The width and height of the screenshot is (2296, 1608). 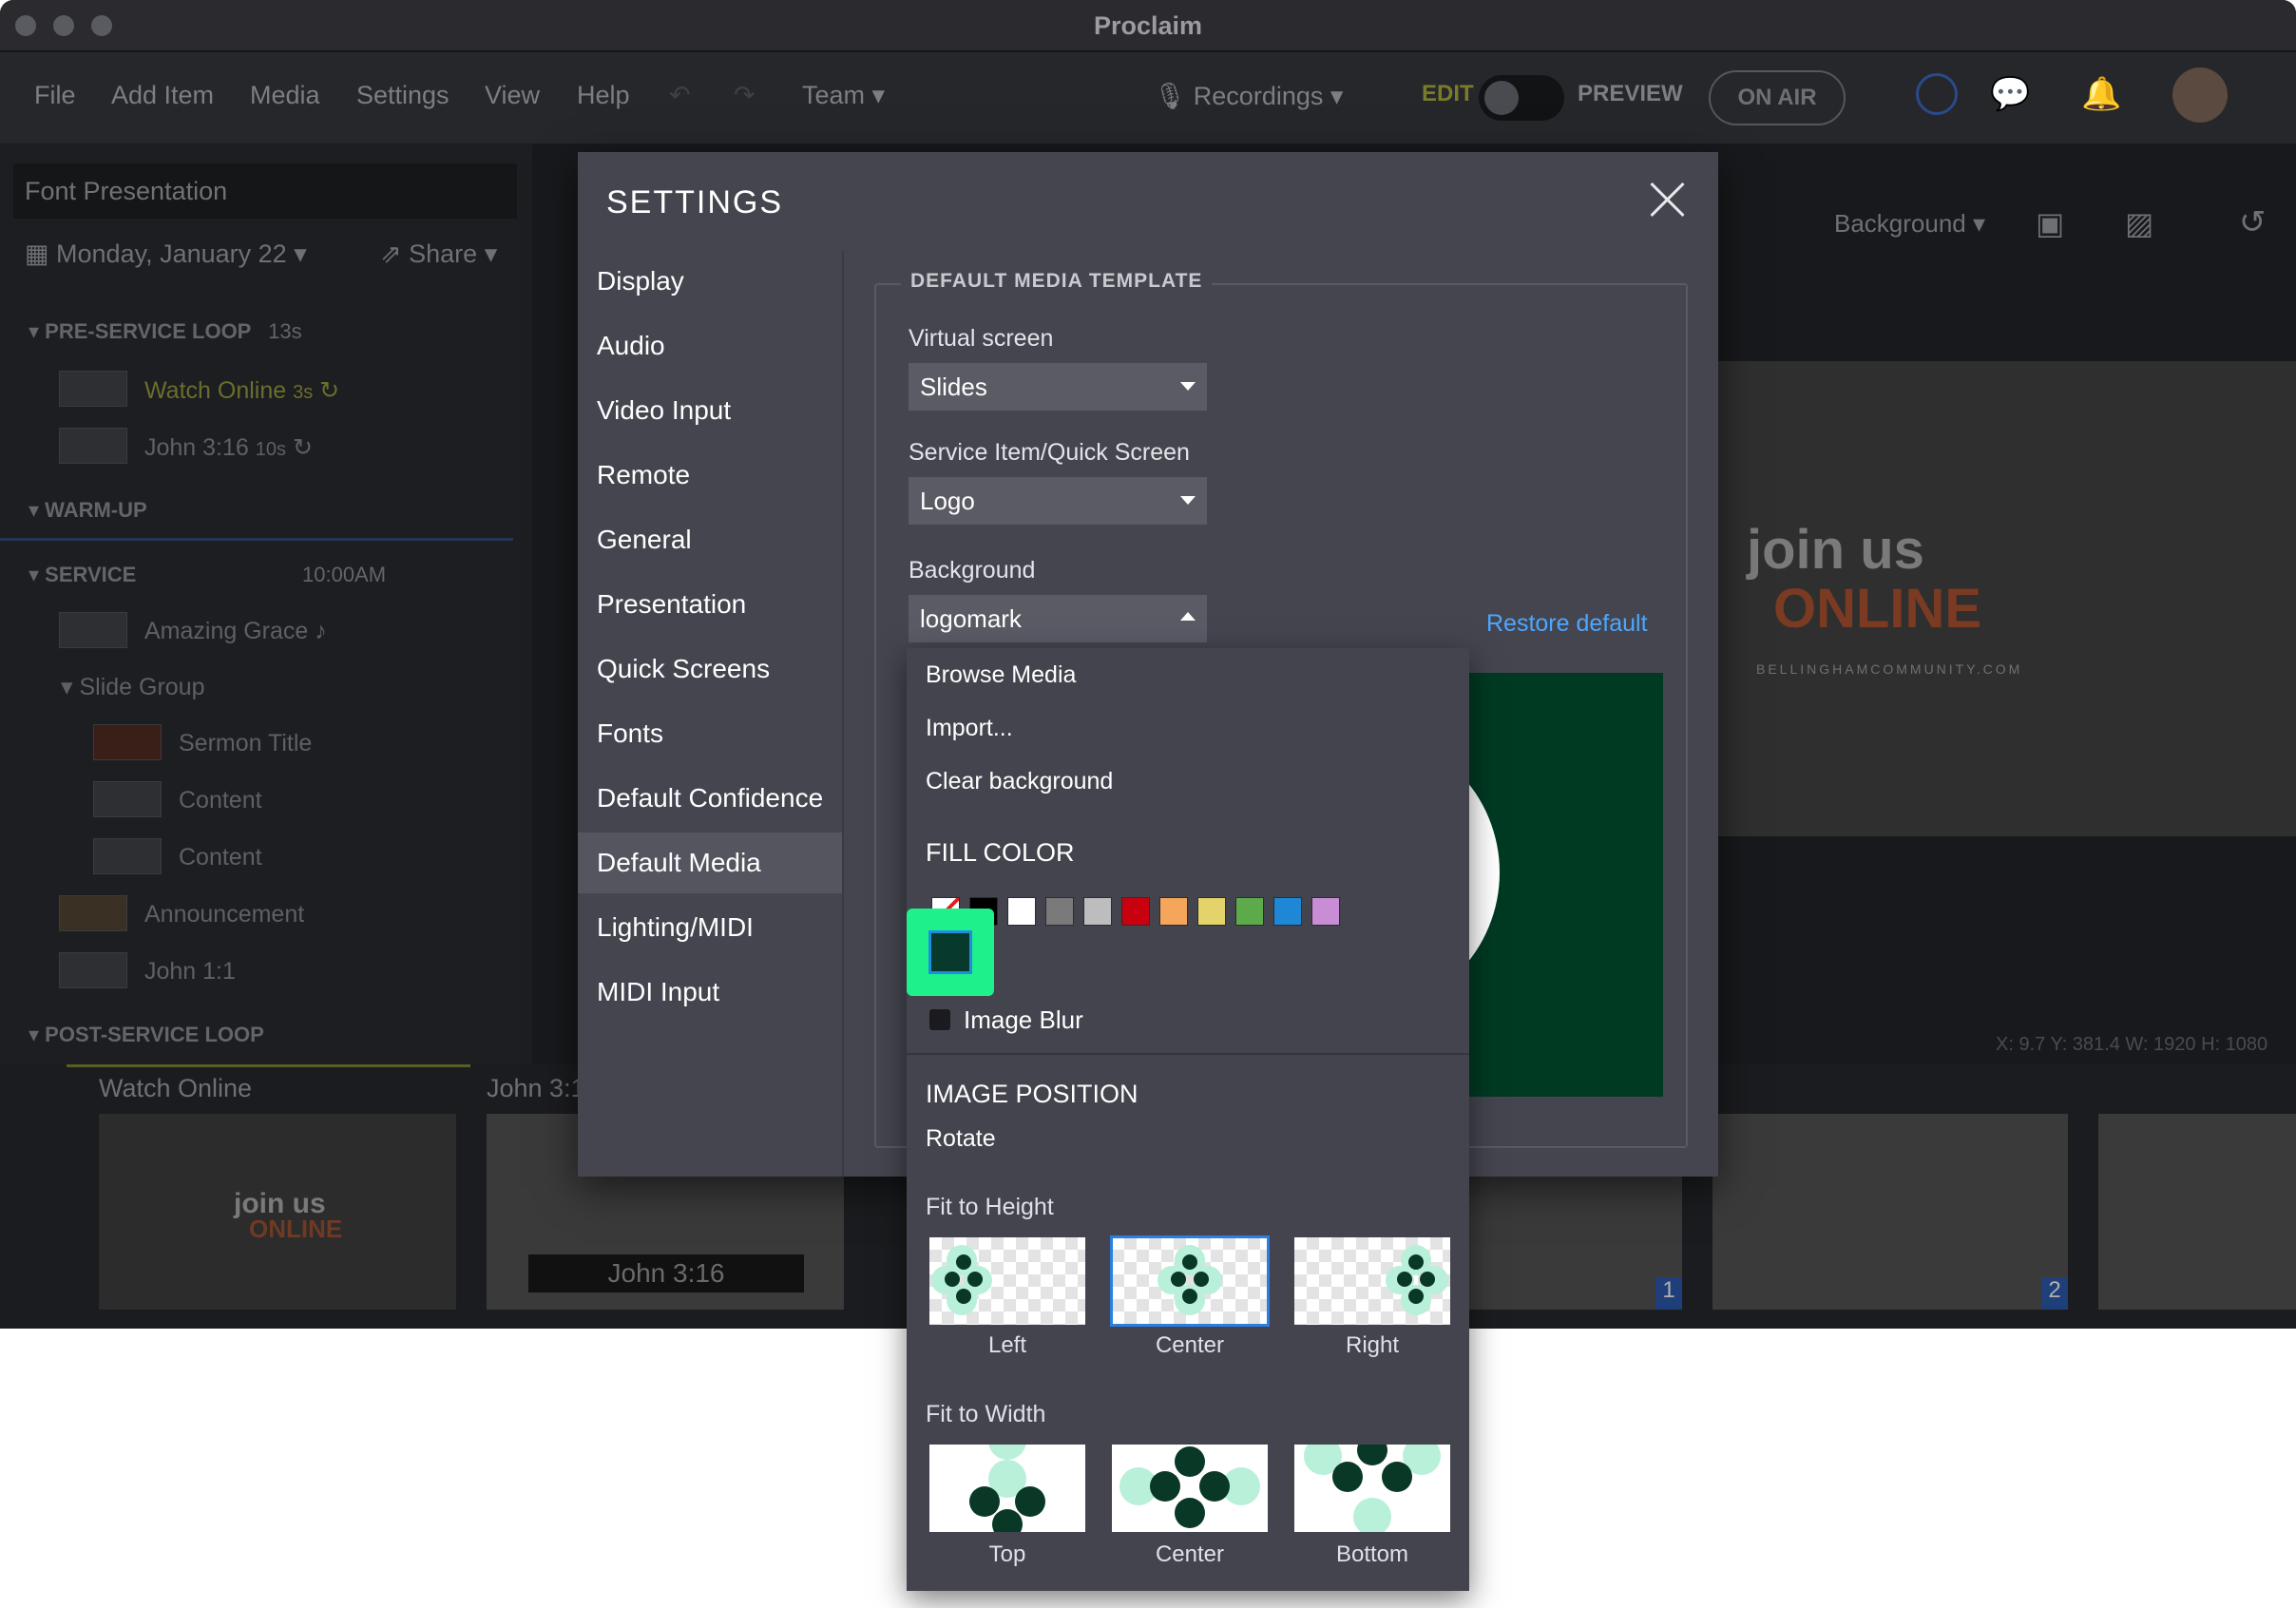 What do you see at coordinates (1007, 1281) in the screenshot?
I see `fit-height-left-tile` at bounding box center [1007, 1281].